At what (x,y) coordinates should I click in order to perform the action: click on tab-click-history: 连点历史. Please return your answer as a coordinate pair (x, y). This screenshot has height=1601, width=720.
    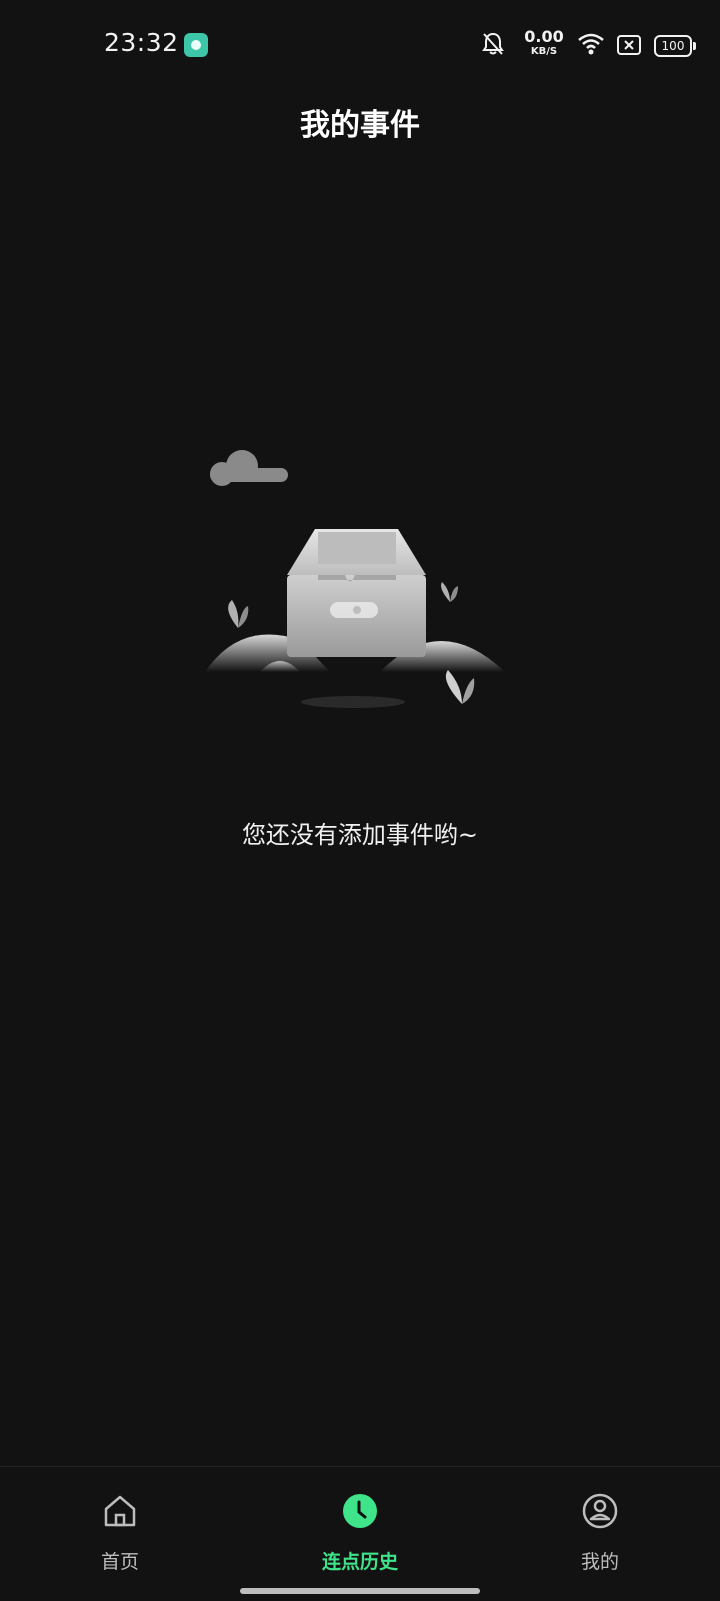
    Looking at the image, I should click on (360, 1527).